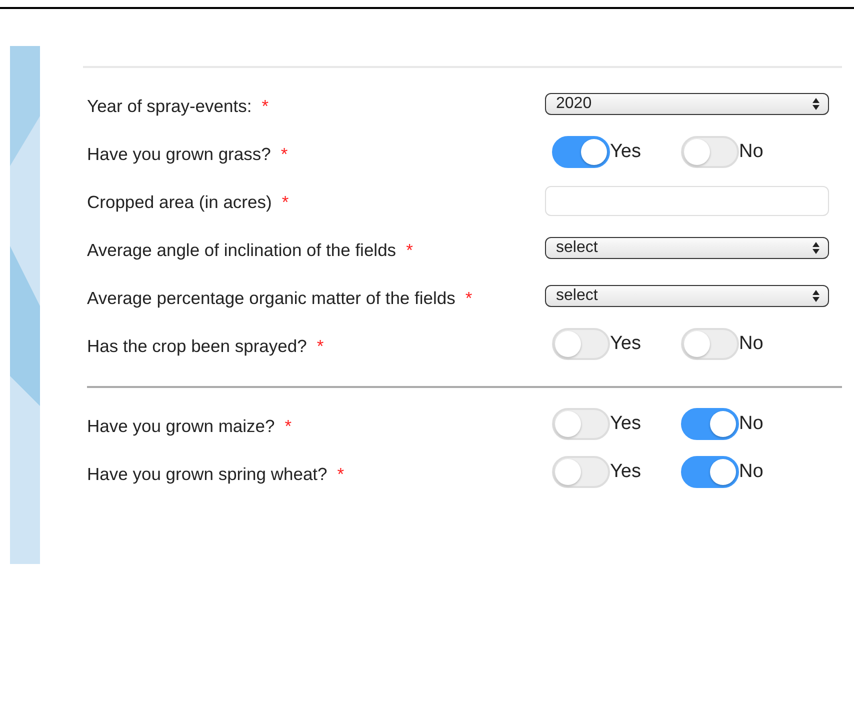 This screenshot has height=704, width=854. Describe the element at coordinates (250, 250) in the screenshot. I see `question-label: Average angle of inclination of the fields *` at that location.